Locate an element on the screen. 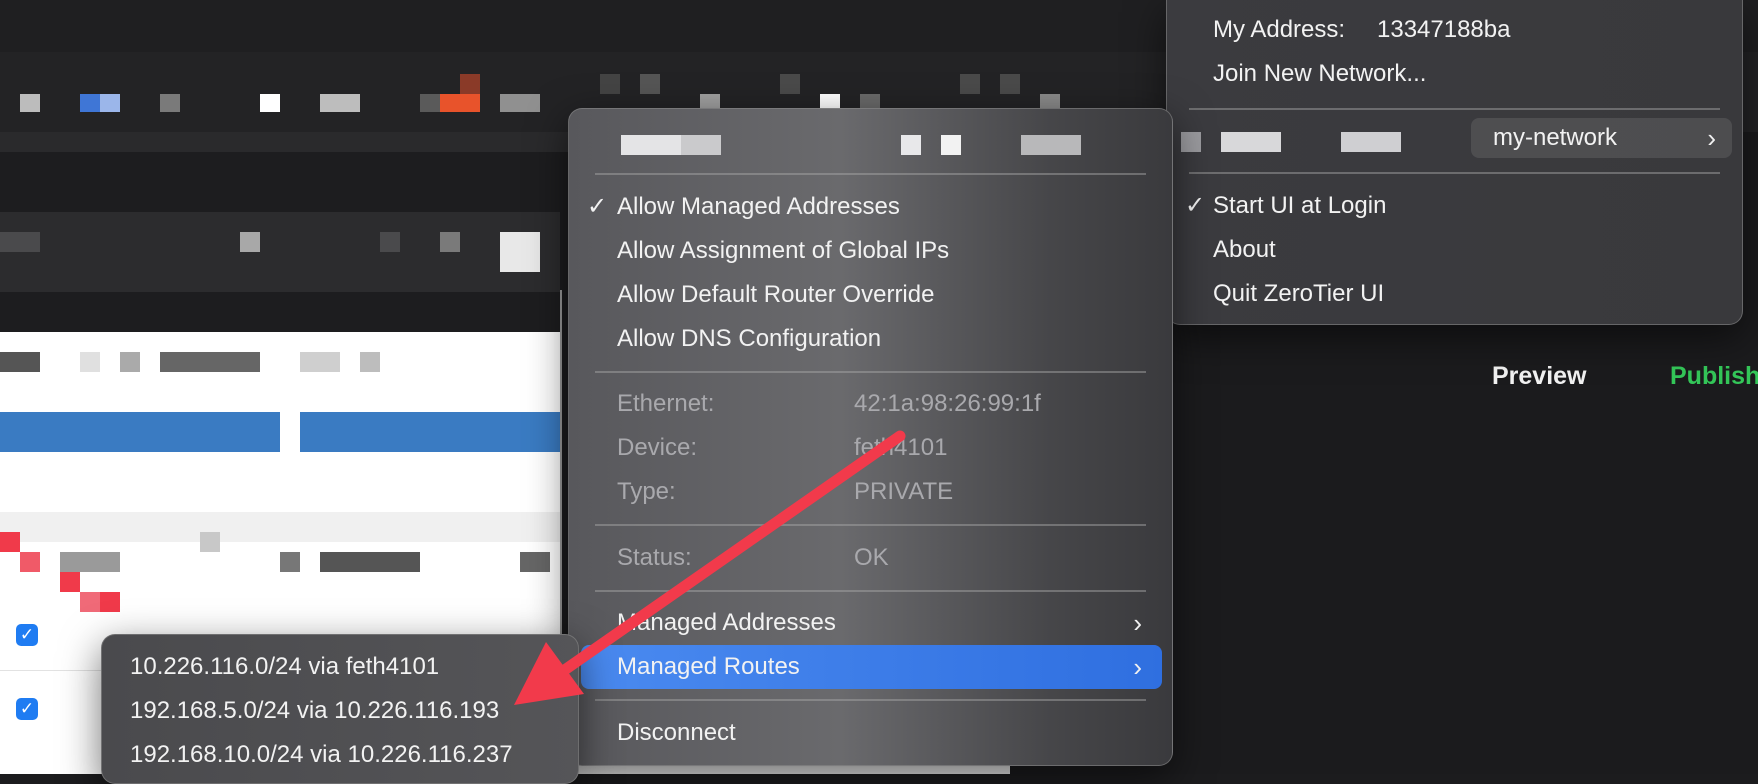  quit-label: Quit ZeroTier UI is located at coordinates (1299, 293).